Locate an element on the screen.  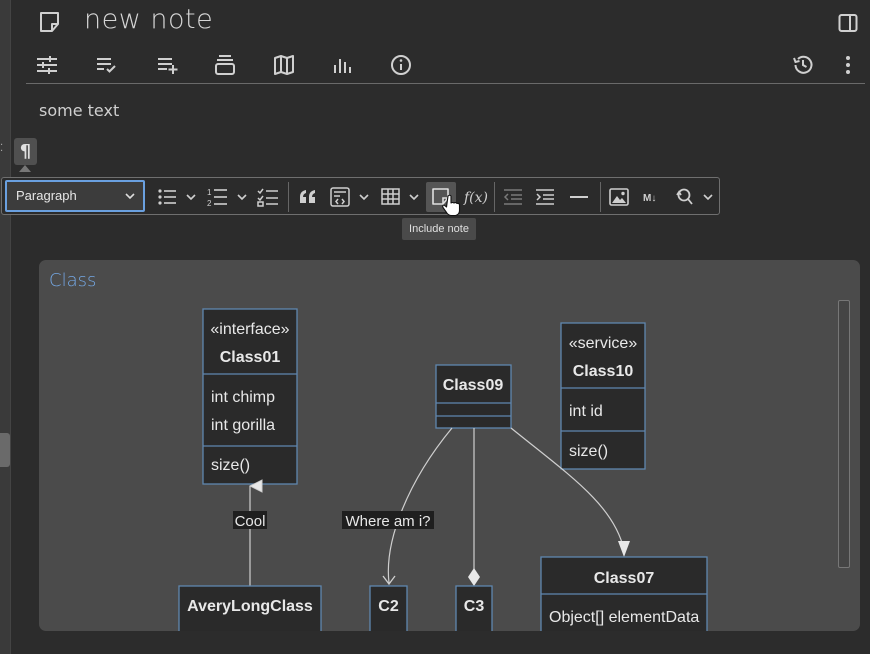
info-icon is located at coordinates (401, 65).